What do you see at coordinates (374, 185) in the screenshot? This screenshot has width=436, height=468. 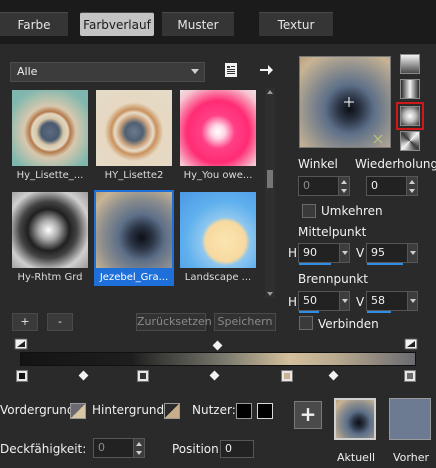 I see `repeat-value: 0` at bounding box center [374, 185].